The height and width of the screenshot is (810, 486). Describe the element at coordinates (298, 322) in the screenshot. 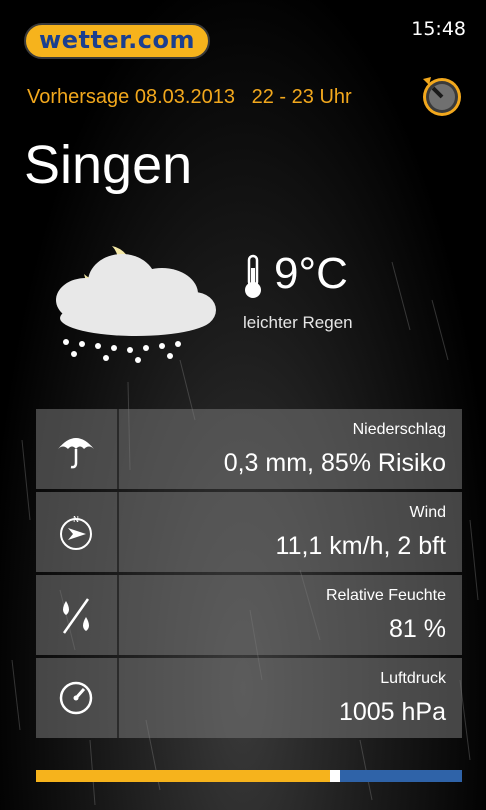

I see `condition-text: leichter Regen` at that location.